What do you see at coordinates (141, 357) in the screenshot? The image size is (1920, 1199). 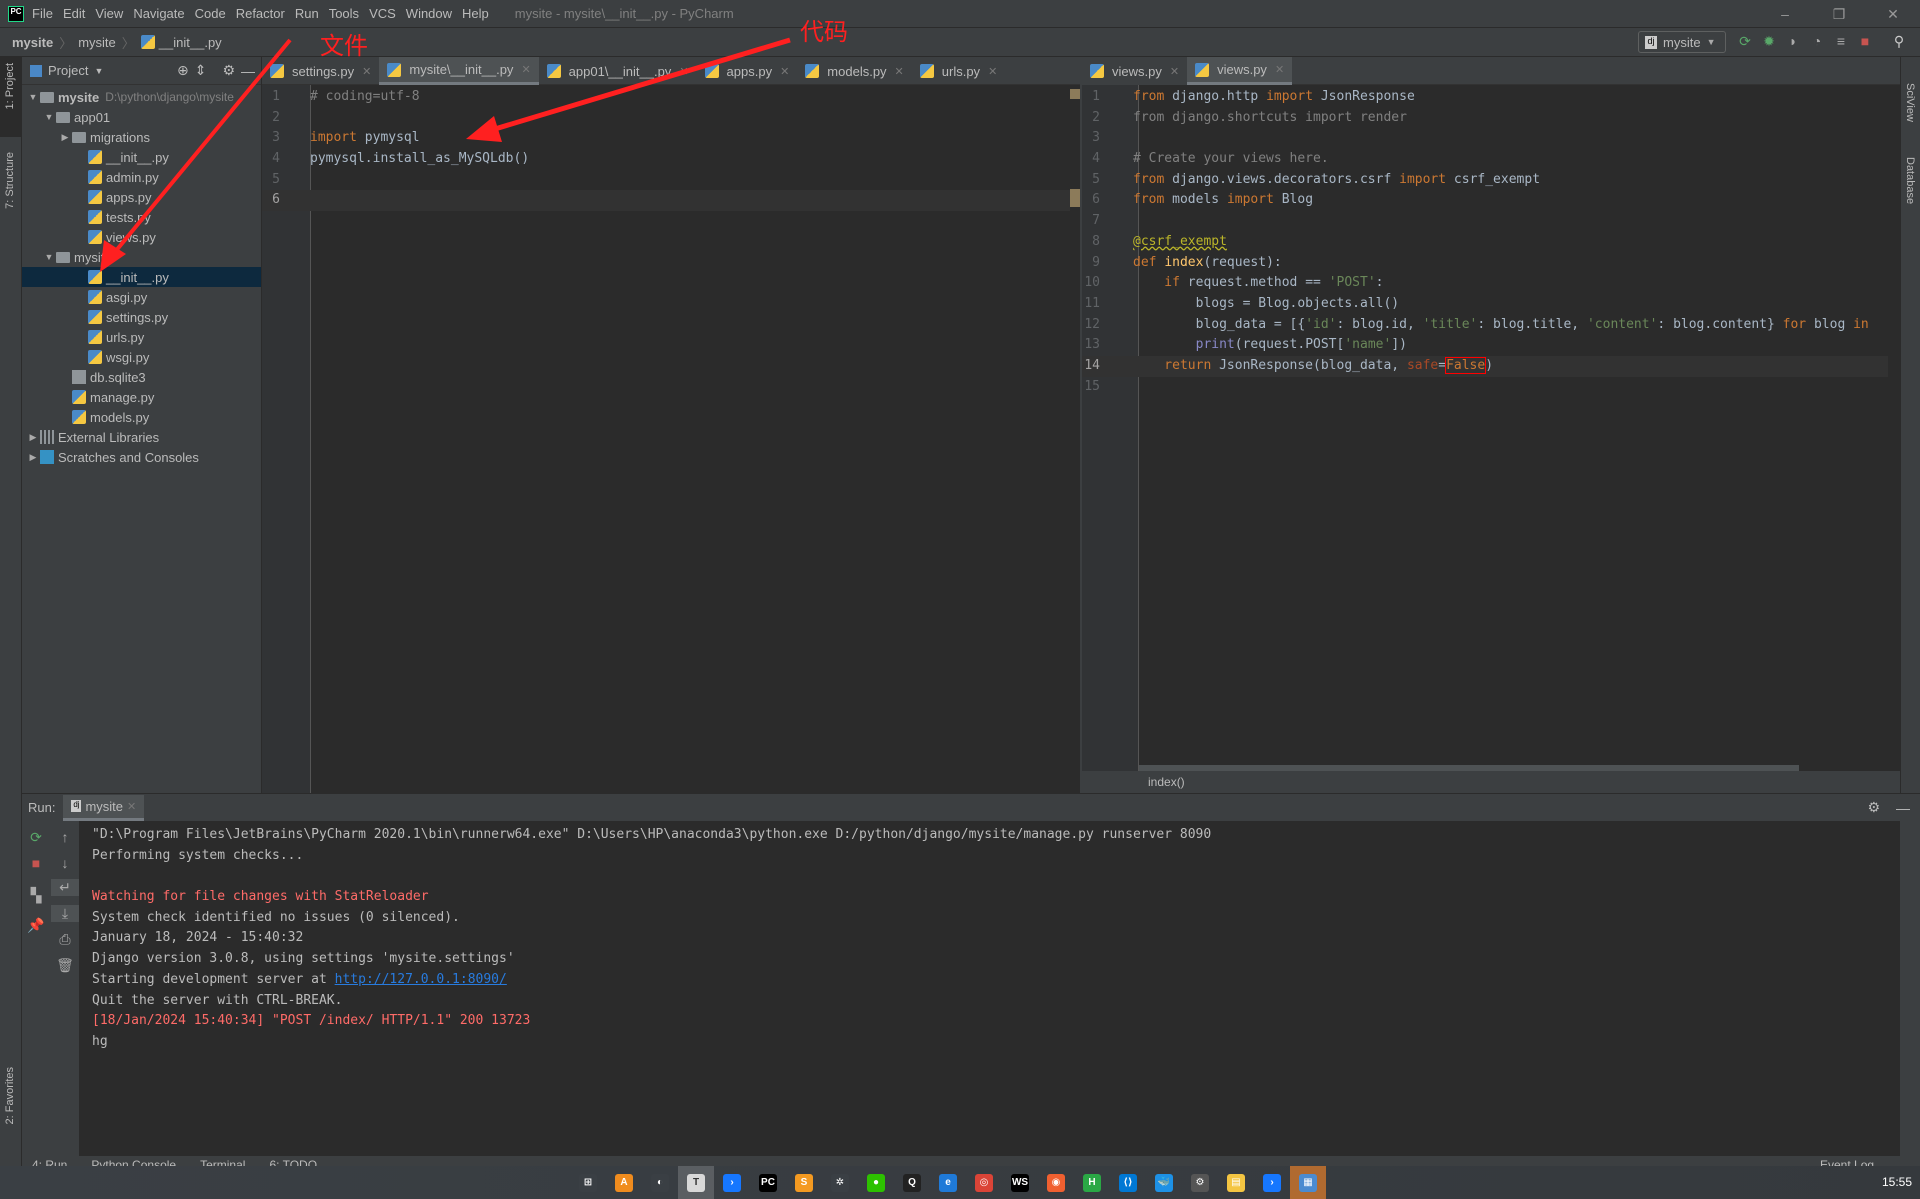 I see `tree-item: wsgi.py` at bounding box center [141, 357].